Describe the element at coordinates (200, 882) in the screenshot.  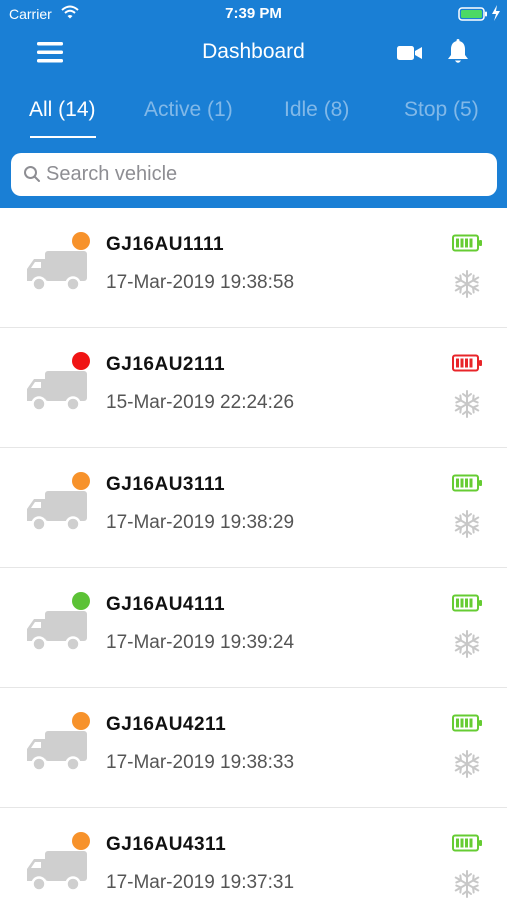
I see `last-update-timestamp: 17-Mar-2019 19:37:31` at that location.